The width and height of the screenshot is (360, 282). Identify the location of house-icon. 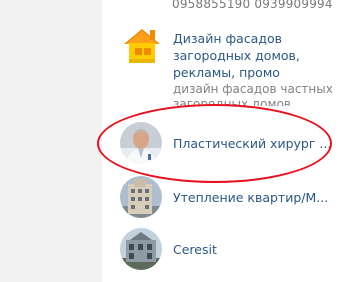
(141, 45).